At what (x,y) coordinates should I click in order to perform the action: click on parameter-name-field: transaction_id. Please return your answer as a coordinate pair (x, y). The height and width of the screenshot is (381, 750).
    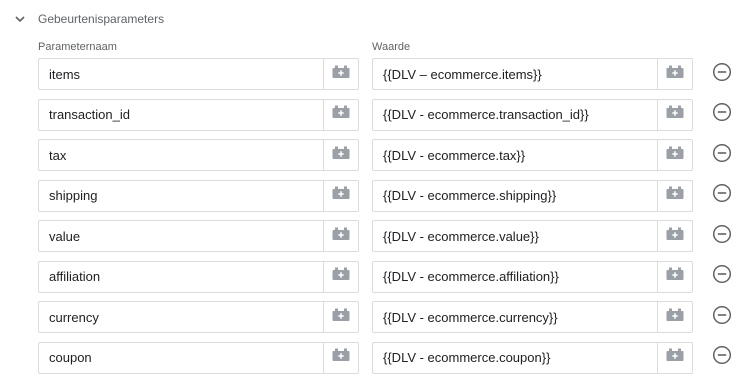
    Looking at the image, I should click on (198, 114).